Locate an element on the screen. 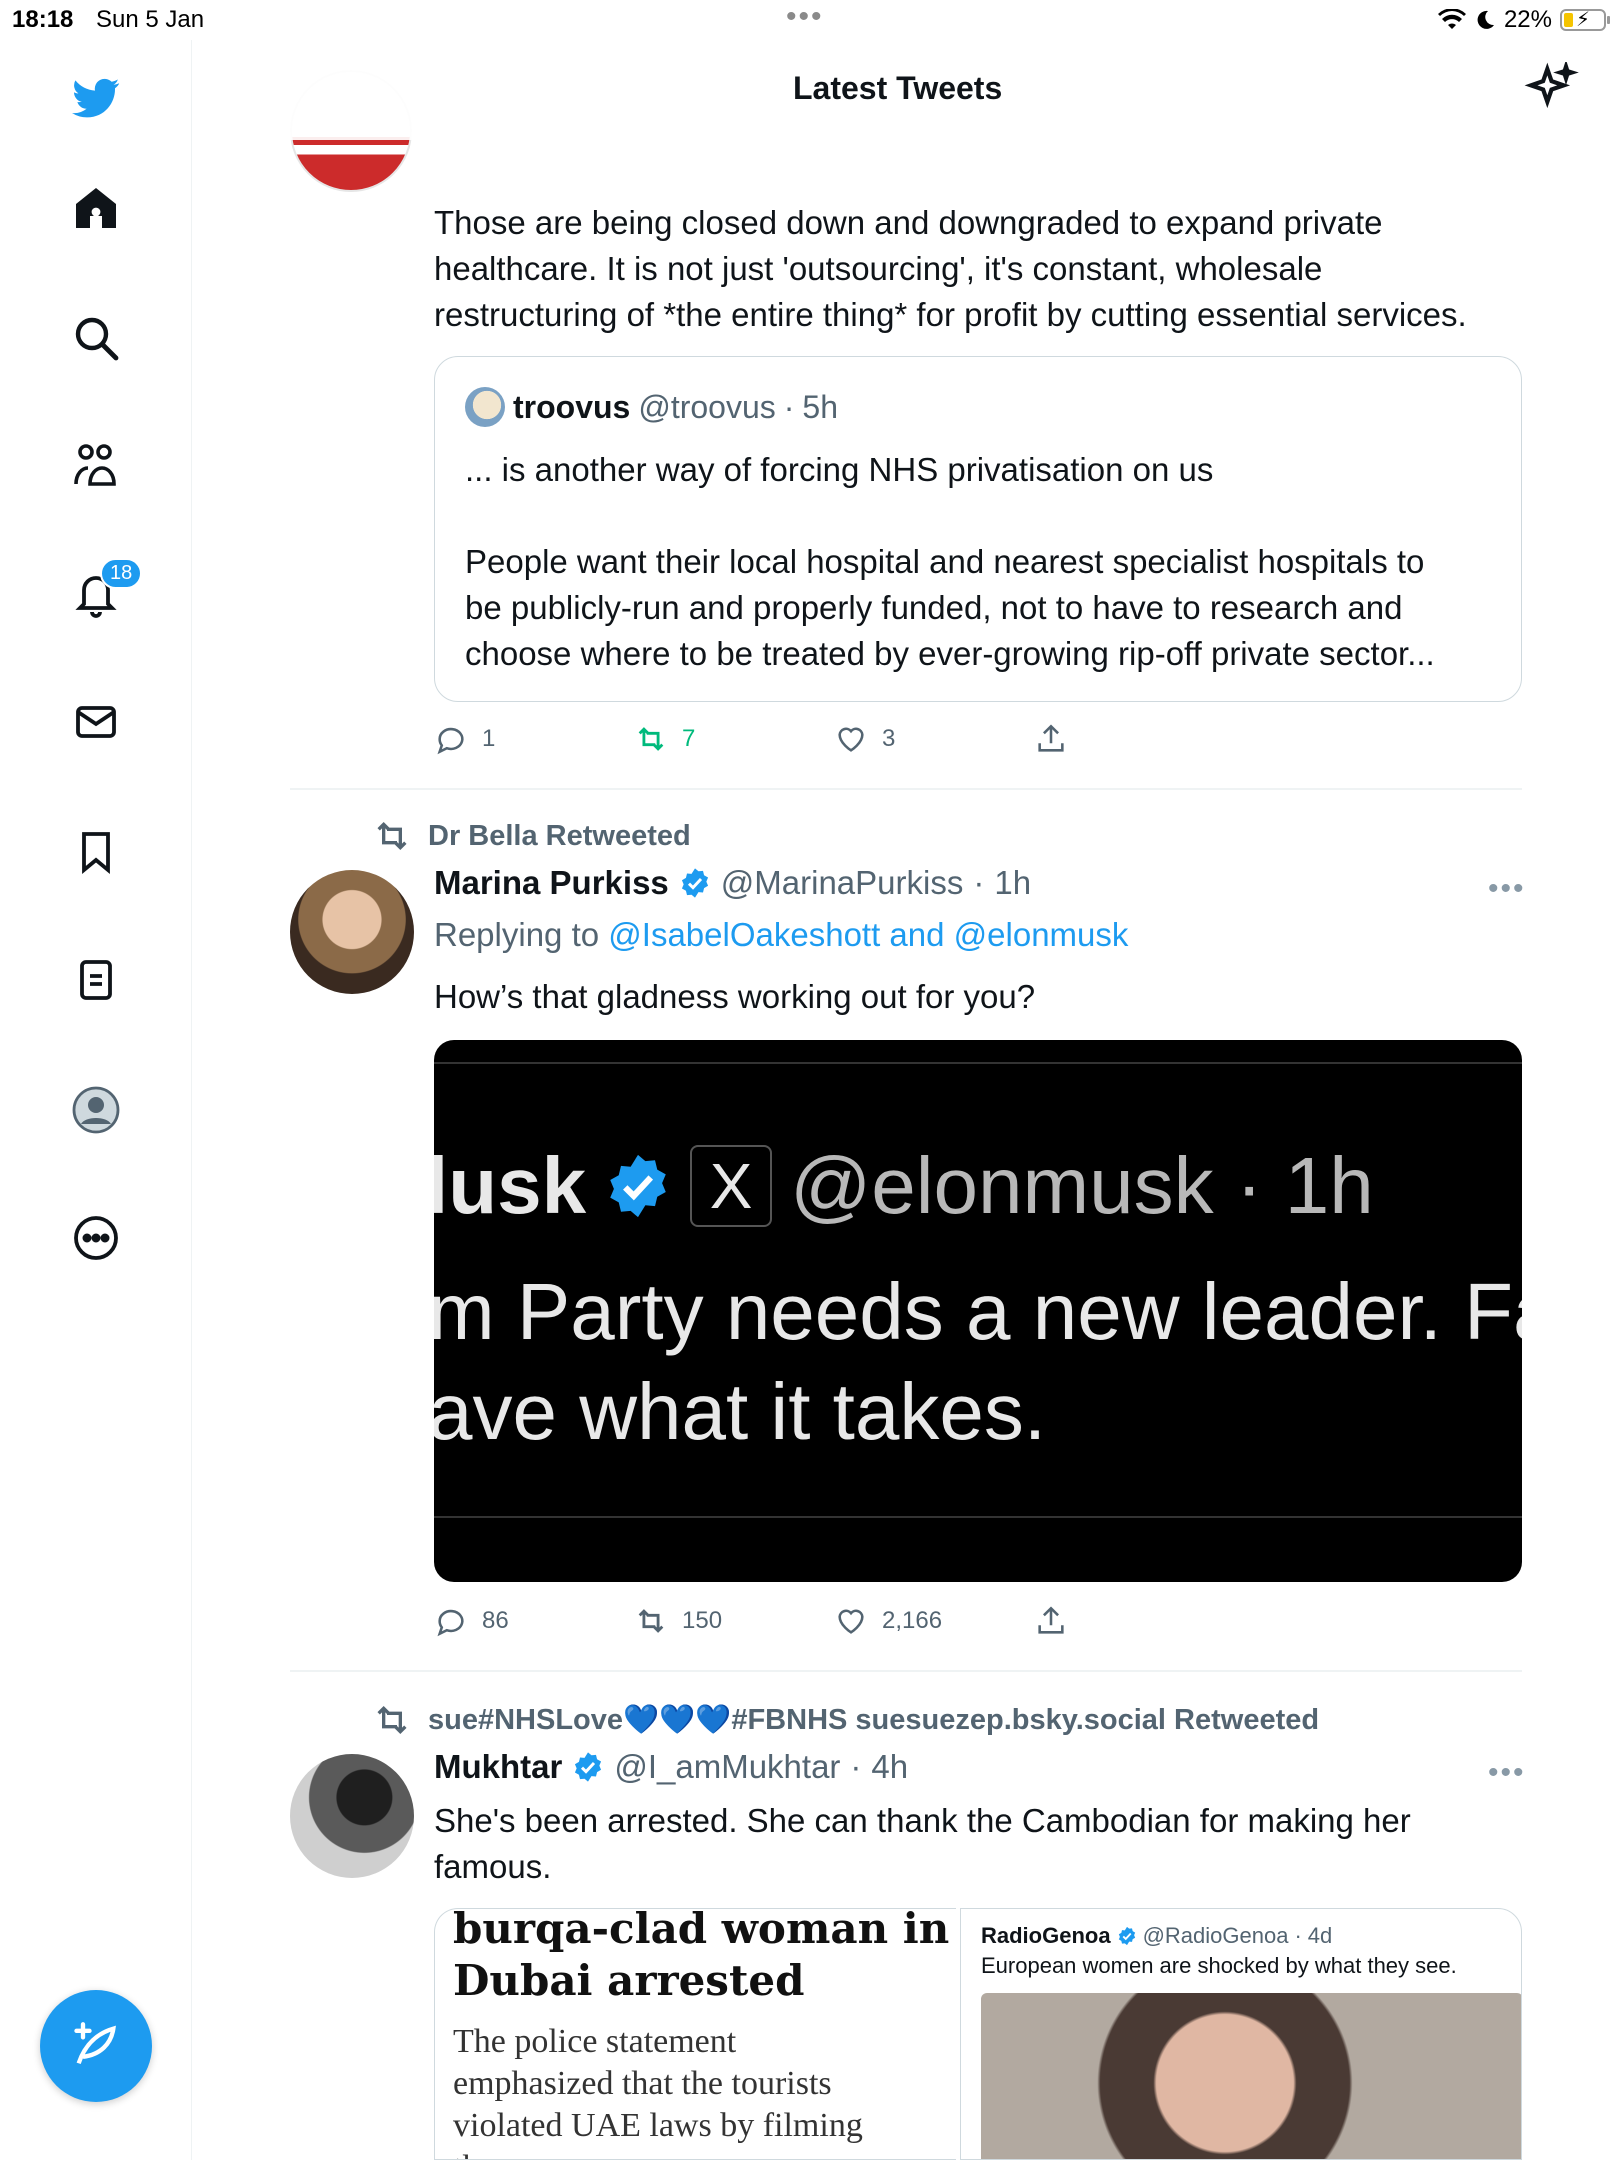  tweet-author-line: Mukhtar @I_amMukhtar · 4h is located at coordinates (671, 1767).